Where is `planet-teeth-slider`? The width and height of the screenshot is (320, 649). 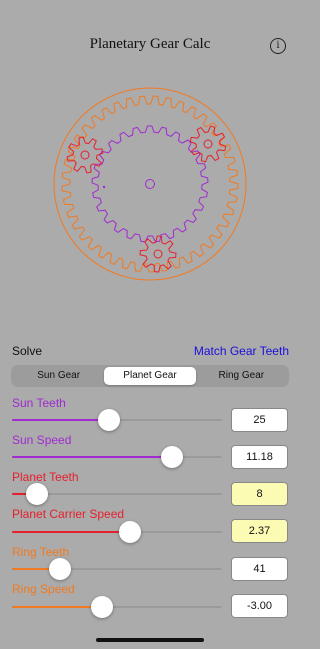 planet-teeth-slider is located at coordinates (117, 494).